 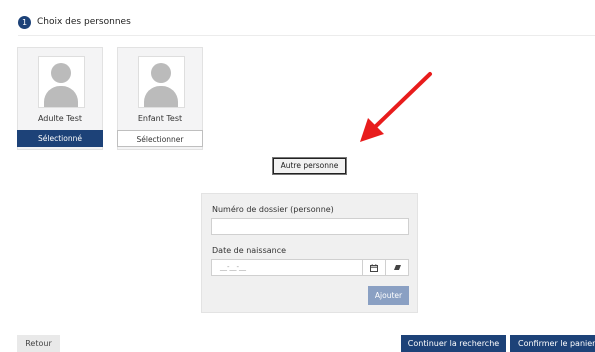 I want to click on confirm-cart-button: Confirmer le panier, so click(x=552, y=343).